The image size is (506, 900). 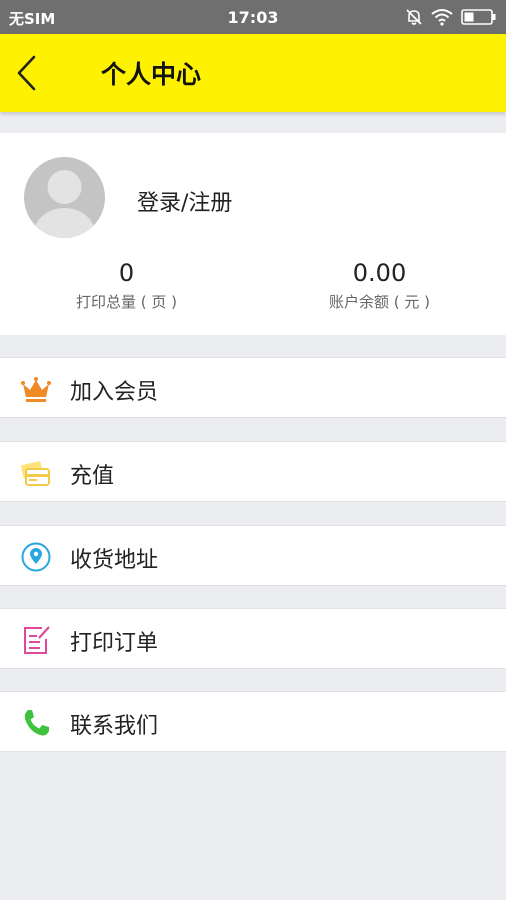 What do you see at coordinates (36, 557) in the screenshot?
I see `location-pin-icon` at bounding box center [36, 557].